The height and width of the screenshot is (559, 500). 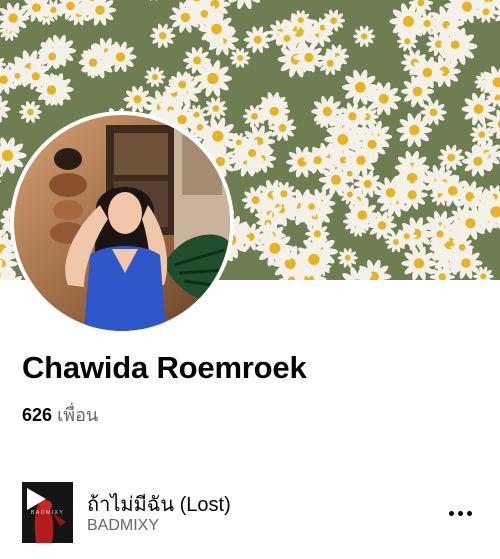 I want to click on profile-name: Chawida Roemroek, so click(x=164, y=367).